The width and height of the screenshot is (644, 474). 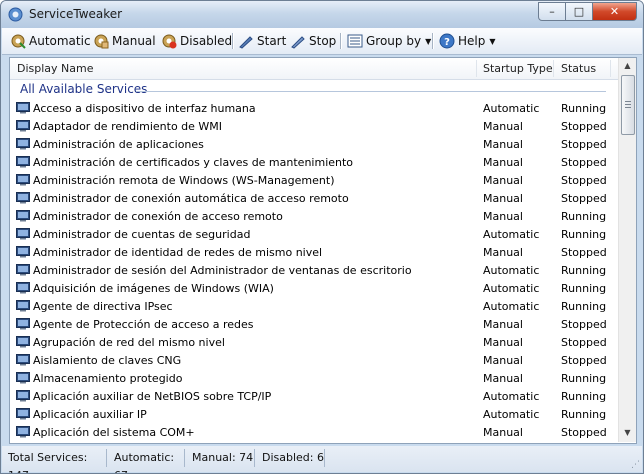 I want to click on close-icon: ✕, so click(x=614, y=11).